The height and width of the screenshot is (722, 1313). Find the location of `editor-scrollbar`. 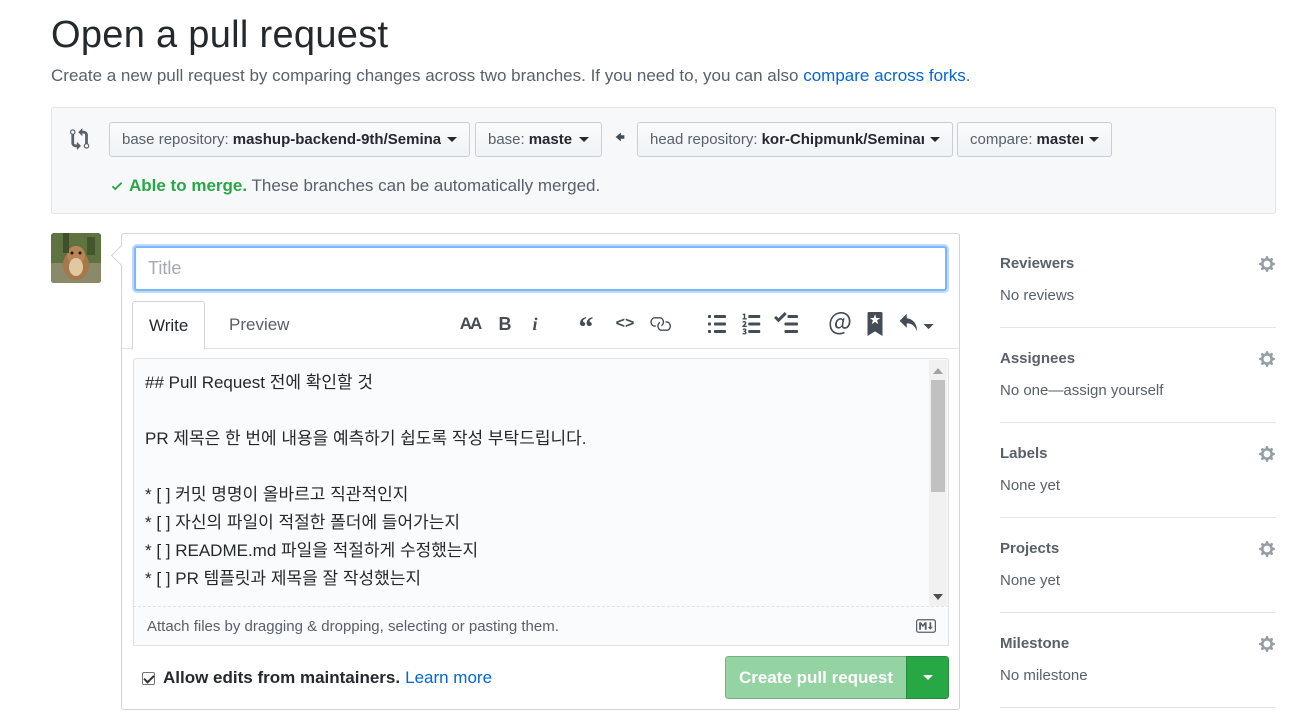

editor-scrollbar is located at coordinates (938, 483).